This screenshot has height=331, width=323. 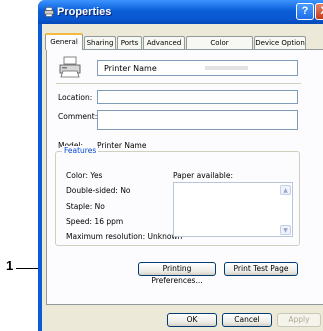 What do you see at coordinates (10, 265) in the screenshot?
I see `callout-number: 1` at bounding box center [10, 265].